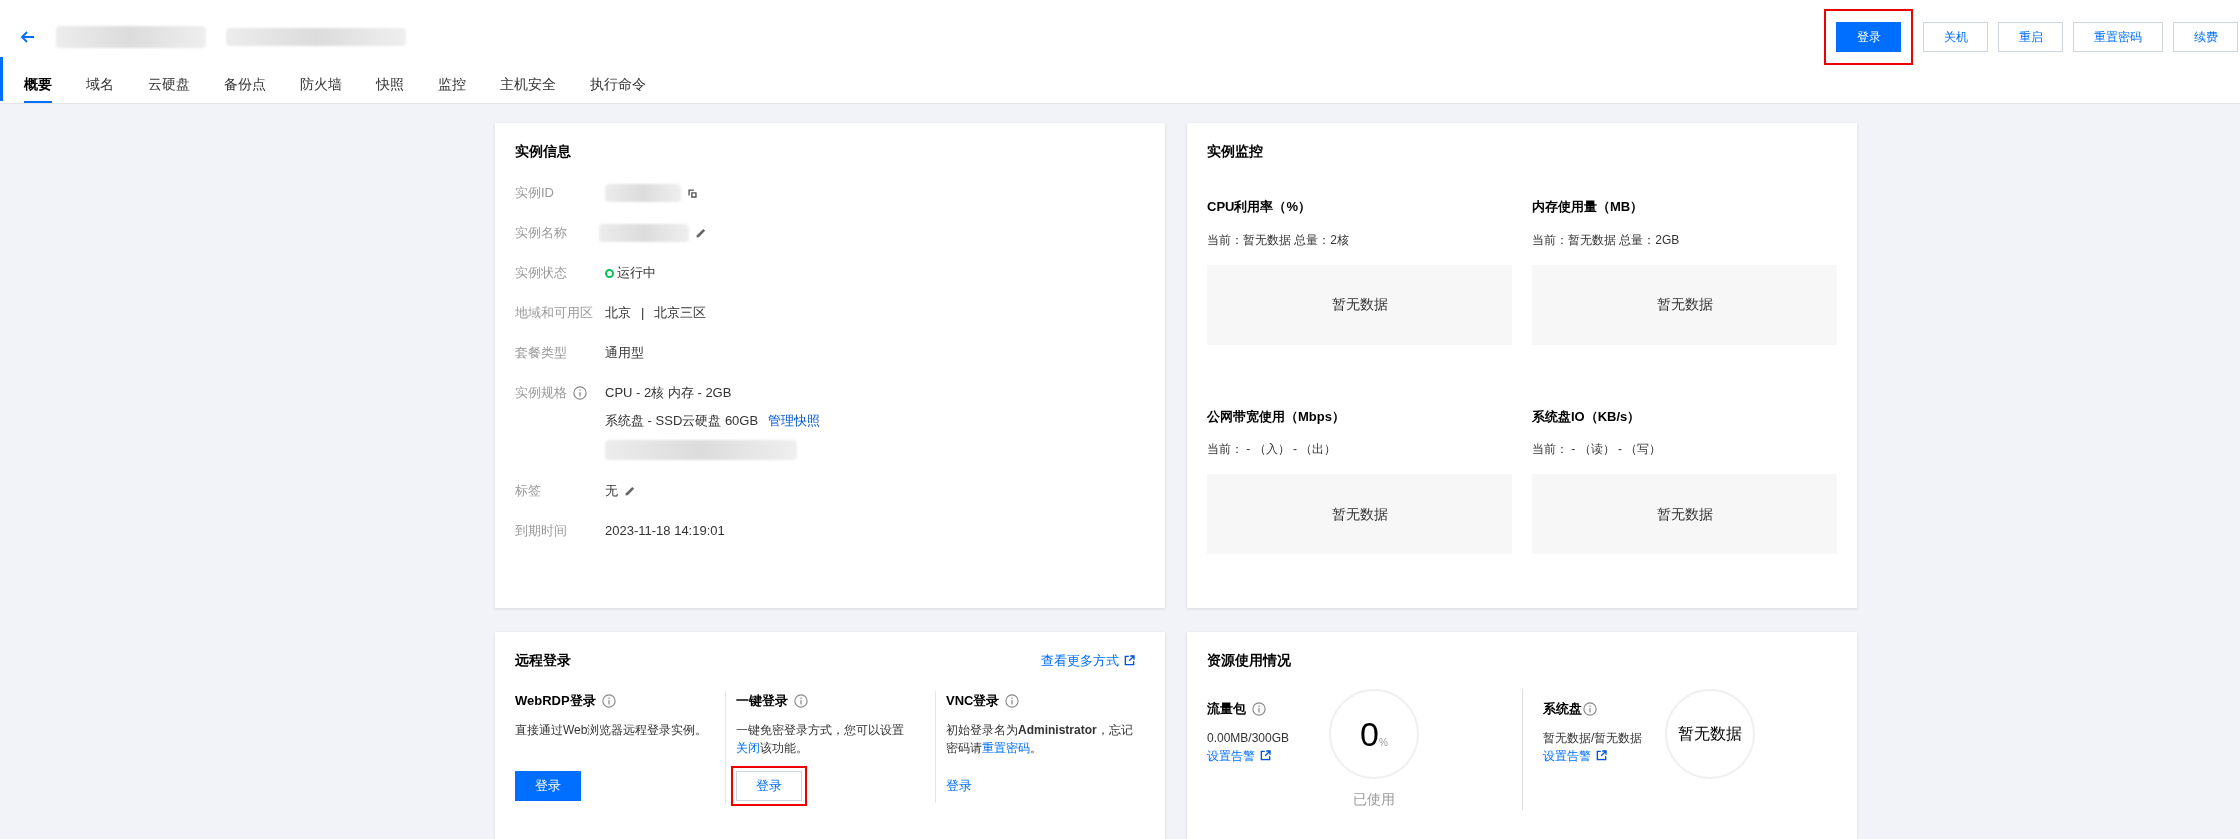 This screenshot has width=2240, height=839. Describe the element at coordinates (1249, 660) in the screenshot. I see `card-title: 资源使用情况` at that location.